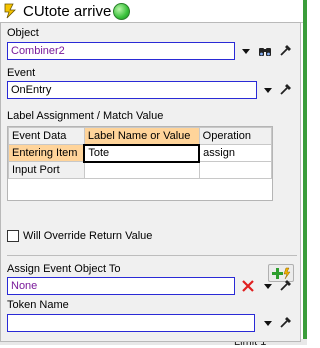 The image size is (320, 348). What do you see at coordinates (21, 73) in the screenshot?
I see `event-label: Event` at bounding box center [21, 73].